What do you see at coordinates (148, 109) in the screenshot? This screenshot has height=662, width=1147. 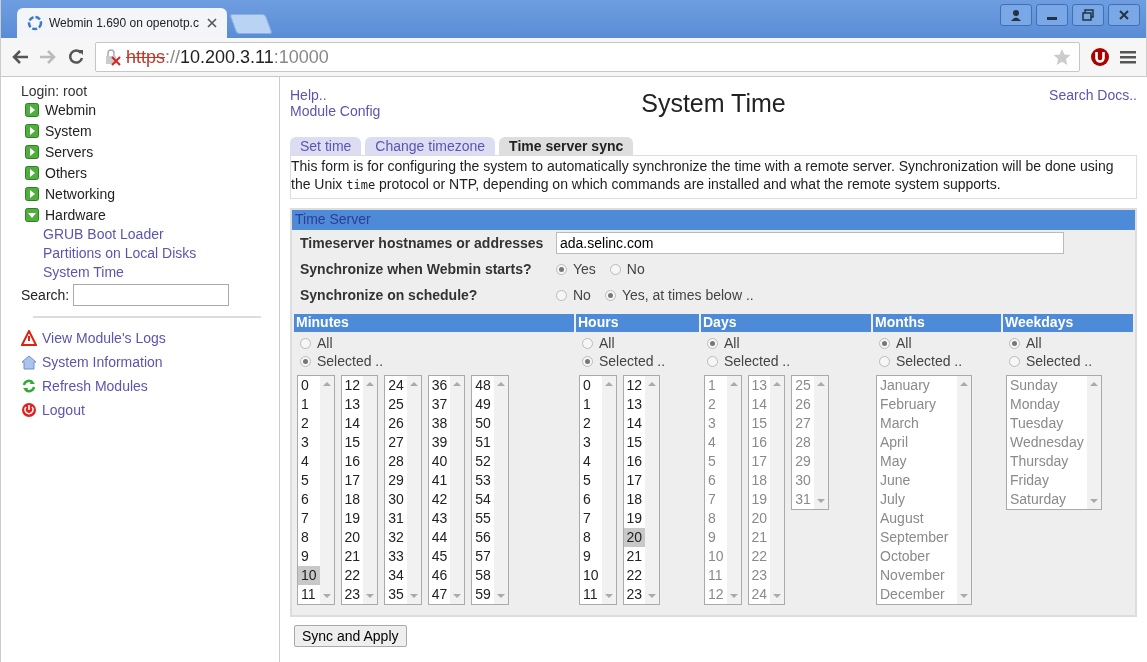 I see `category-item: Webmin` at bounding box center [148, 109].